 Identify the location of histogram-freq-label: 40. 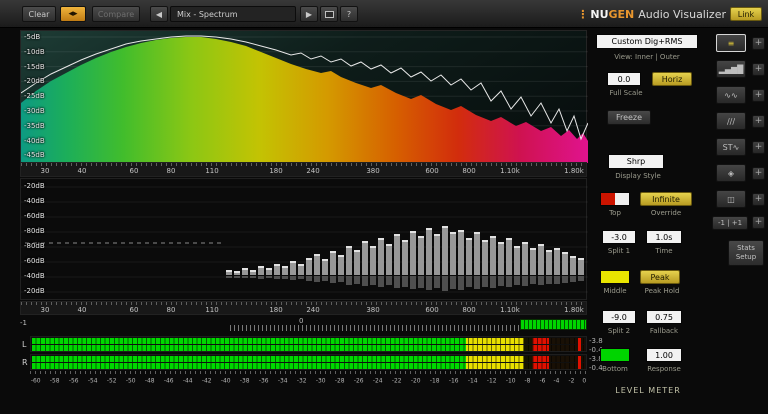
(82, 310).